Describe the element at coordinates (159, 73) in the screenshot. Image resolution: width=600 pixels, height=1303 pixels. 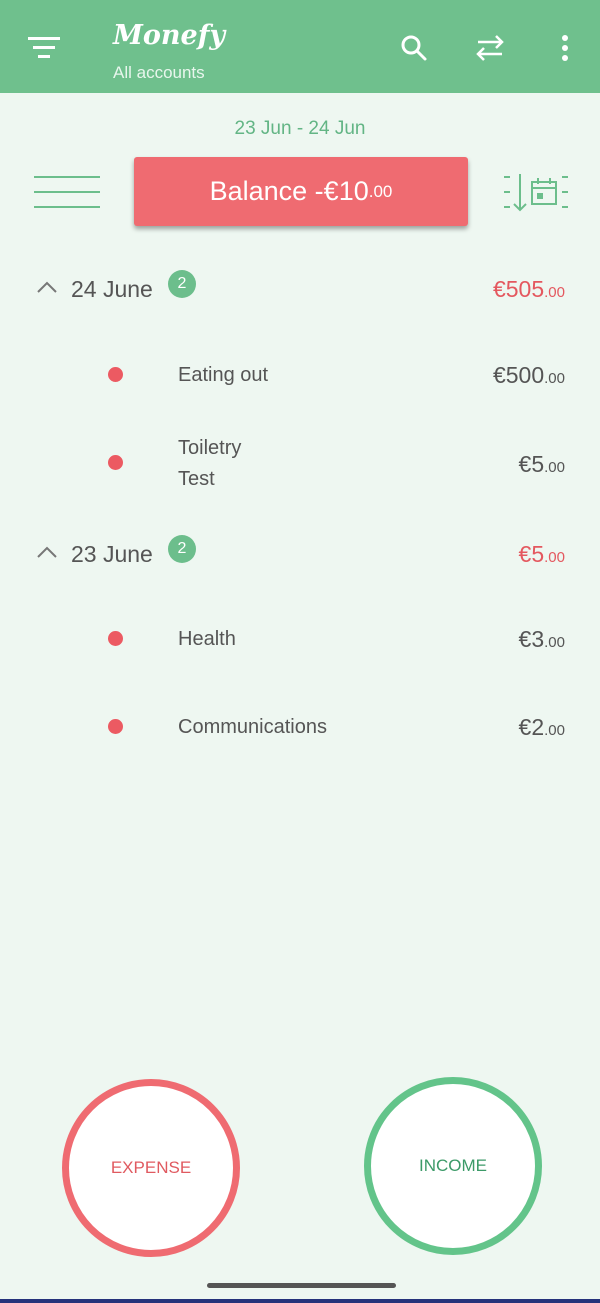
I see `account-selector: All accounts` at that location.